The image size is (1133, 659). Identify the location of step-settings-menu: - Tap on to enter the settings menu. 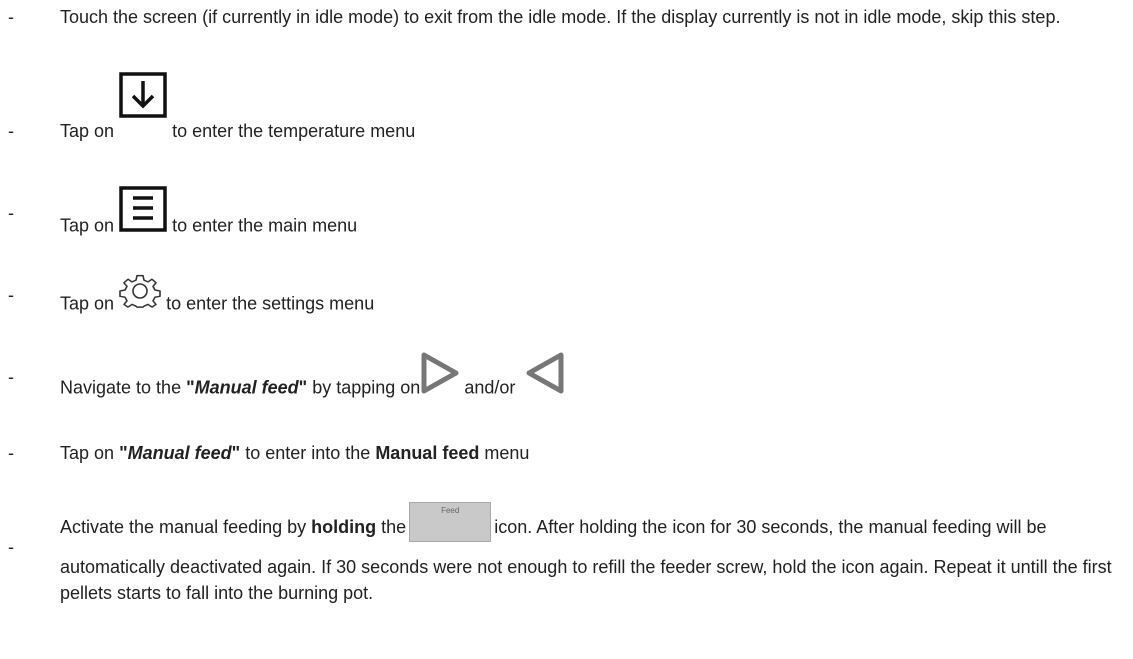
(566, 282).